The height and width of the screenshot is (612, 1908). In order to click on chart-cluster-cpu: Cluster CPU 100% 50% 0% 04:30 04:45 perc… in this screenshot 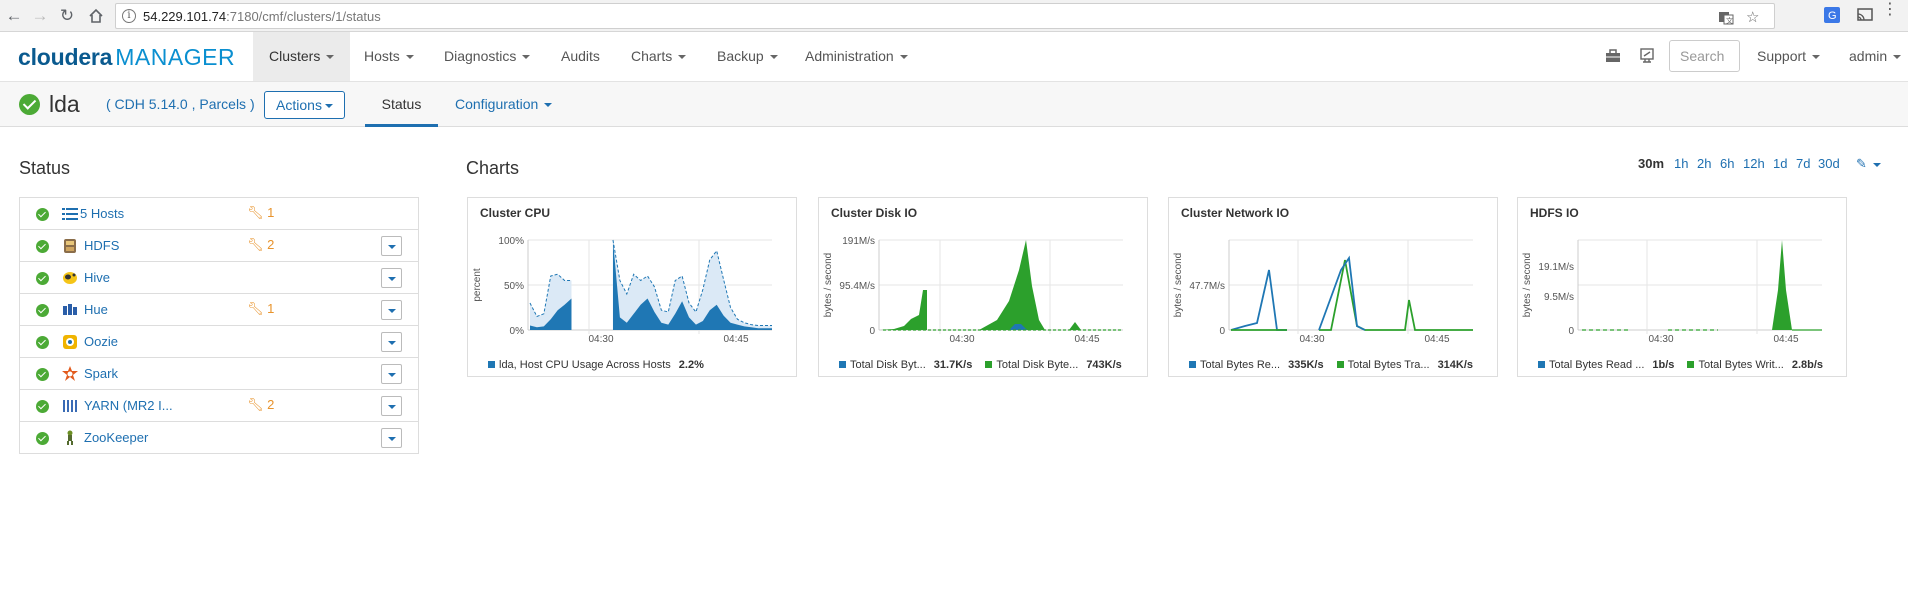, I will do `click(632, 287)`.